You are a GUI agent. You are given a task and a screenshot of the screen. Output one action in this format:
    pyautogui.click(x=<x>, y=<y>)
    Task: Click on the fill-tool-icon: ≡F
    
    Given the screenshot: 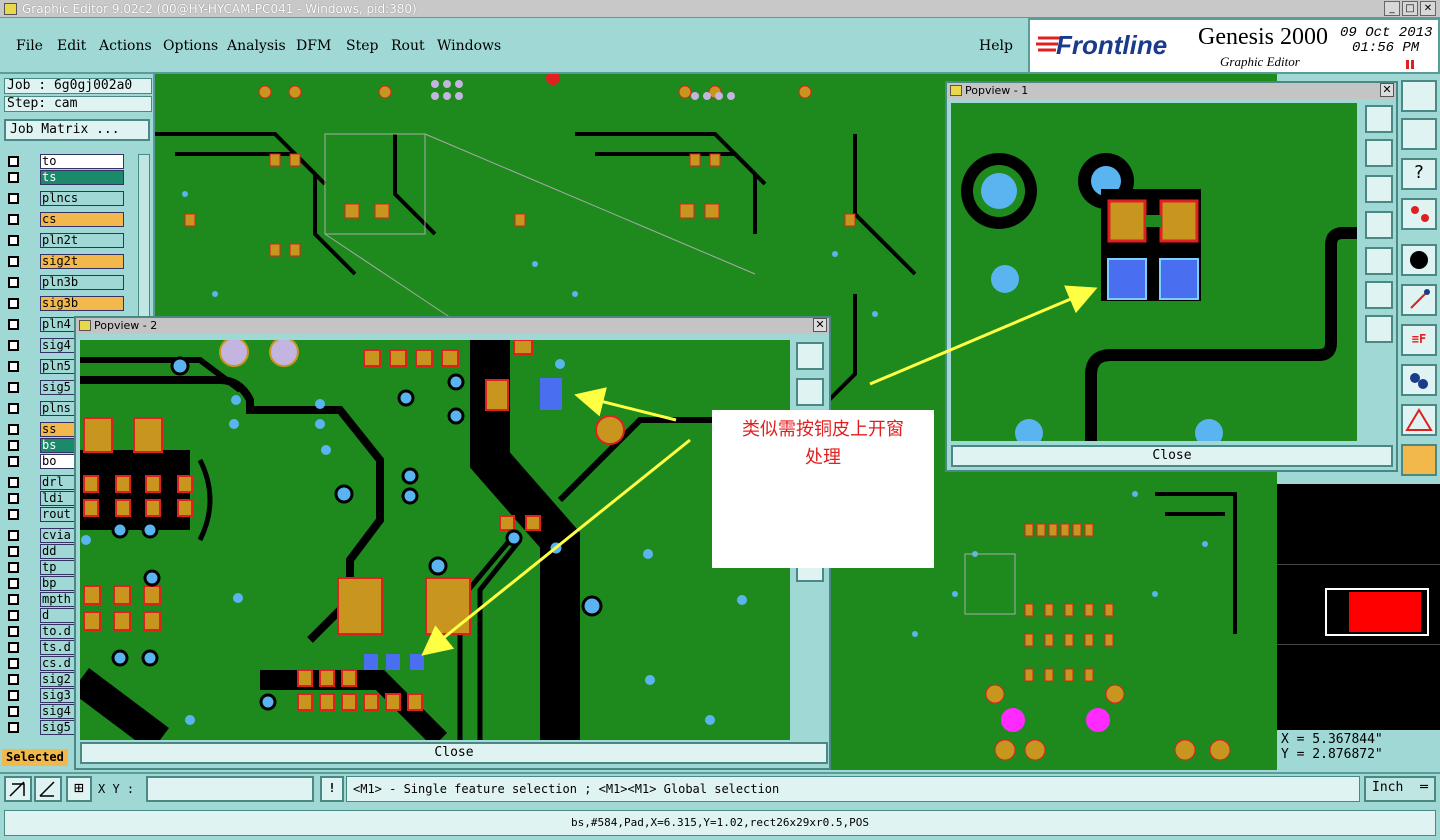 What is the action you would take?
    pyautogui.click(x=1419, y=340)
    